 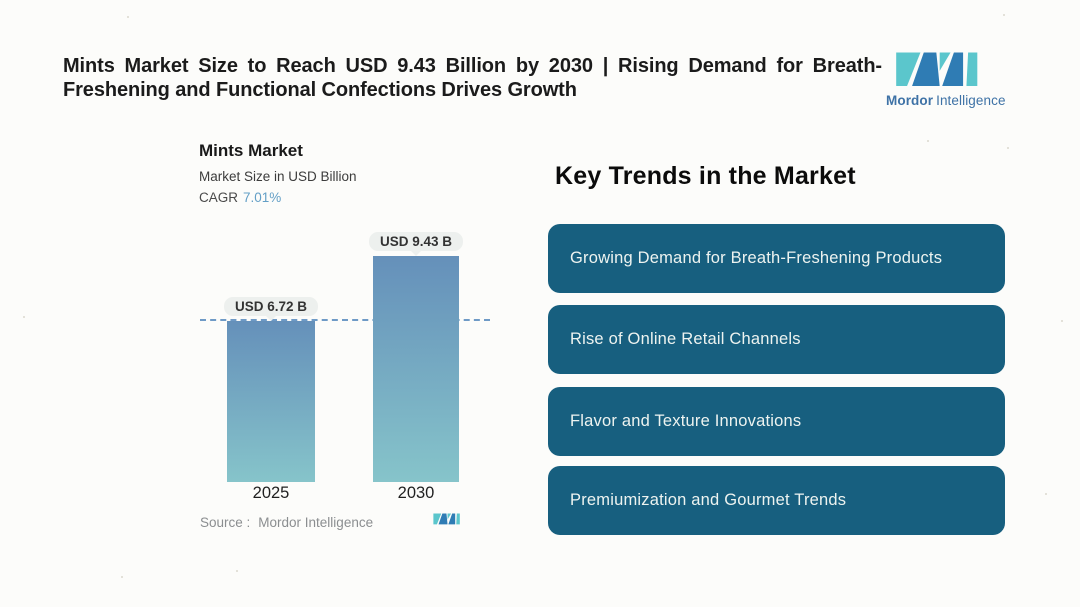 I want to click on trends-heading: Key Trends in the Market, so click(x=705, y=176).